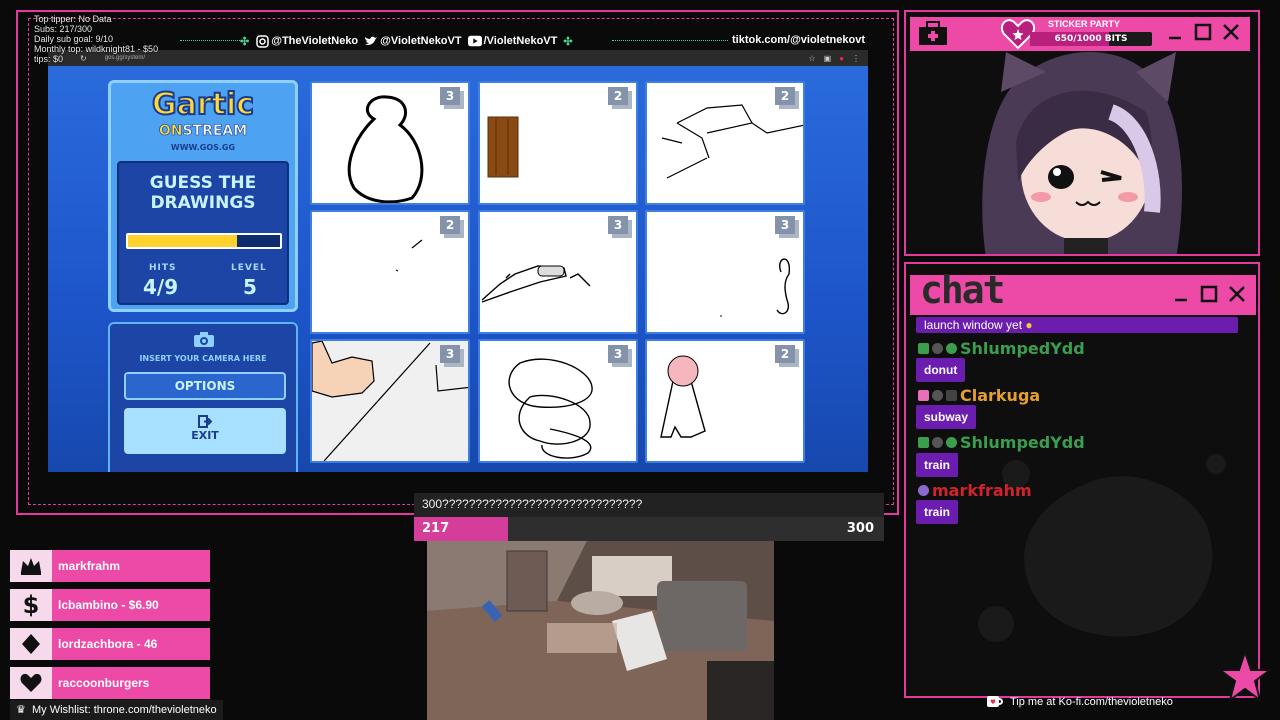  Describe the element at coordinates (520, 41) in the screenshot. I see `youtube-handle: /VioletNekoVT` at that location.